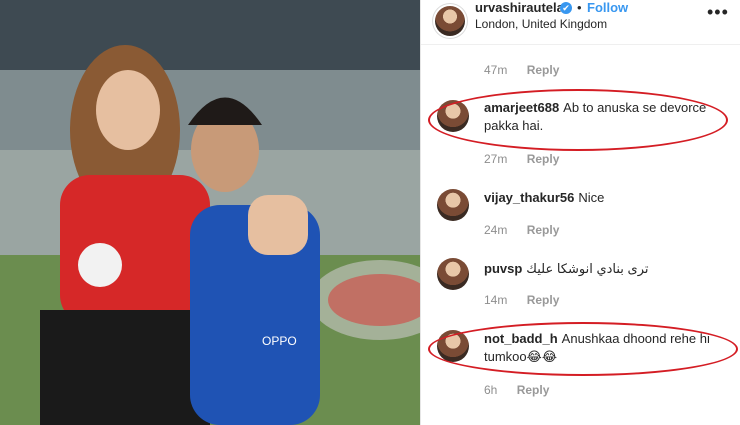 Image resolution: width=740 pixels, height=425 pixels. I want to click on commenter-username: puvsp, so click(503, 268).